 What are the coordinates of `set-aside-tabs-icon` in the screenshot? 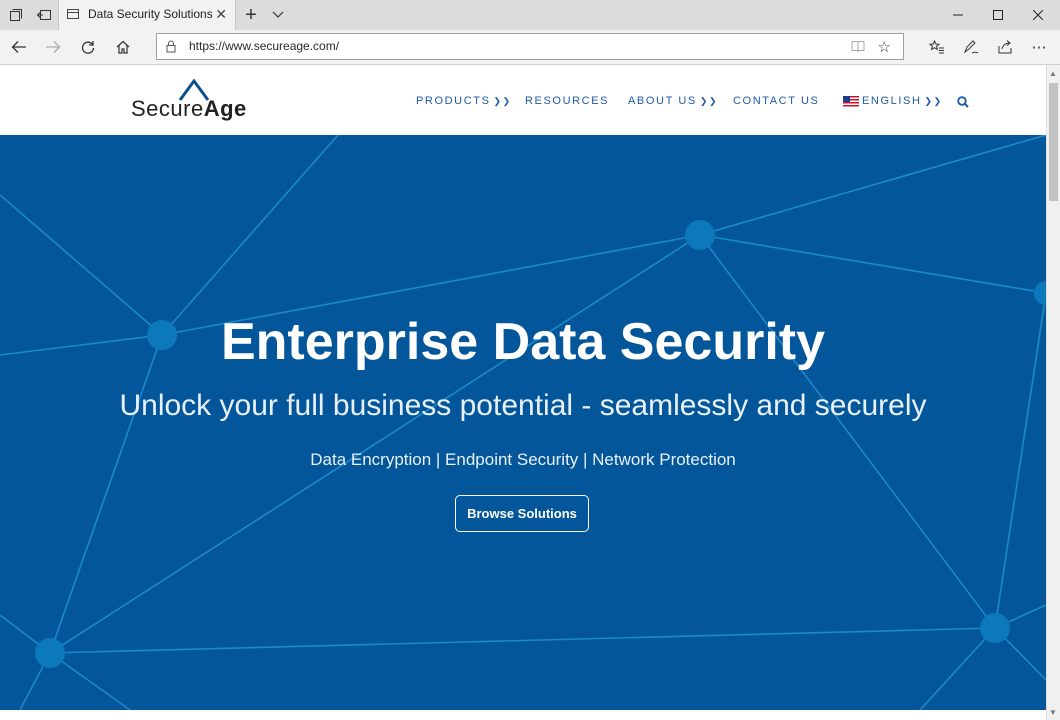 It's located at (44, 15).